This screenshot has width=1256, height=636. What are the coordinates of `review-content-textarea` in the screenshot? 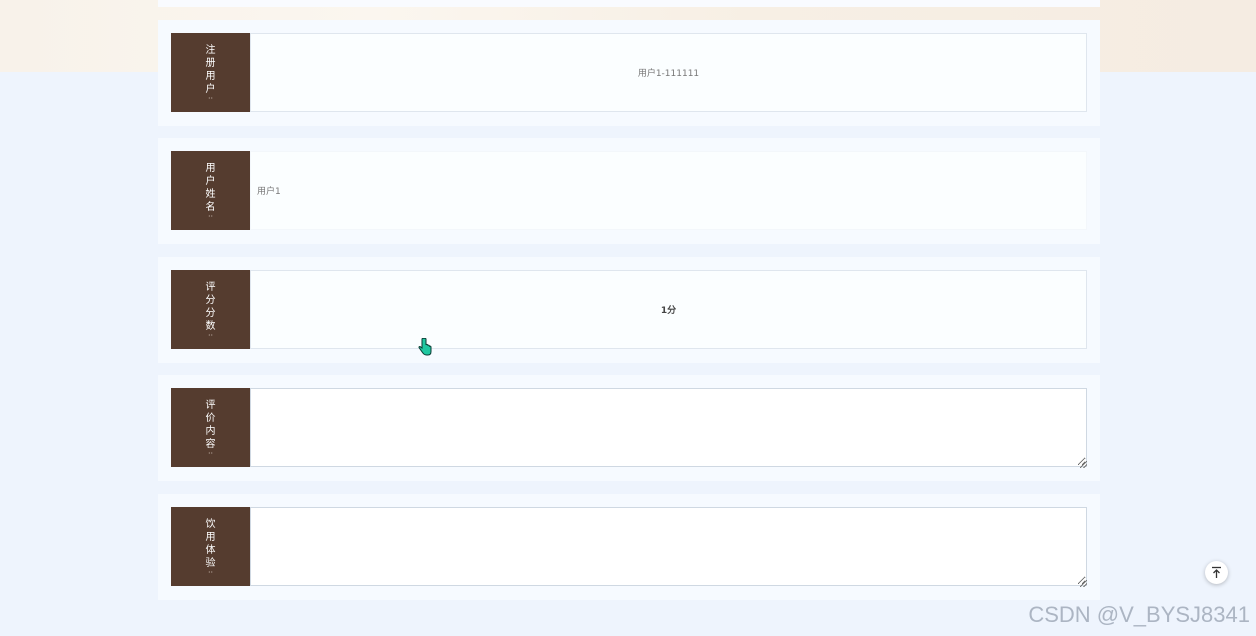 It's located at (668, 427).